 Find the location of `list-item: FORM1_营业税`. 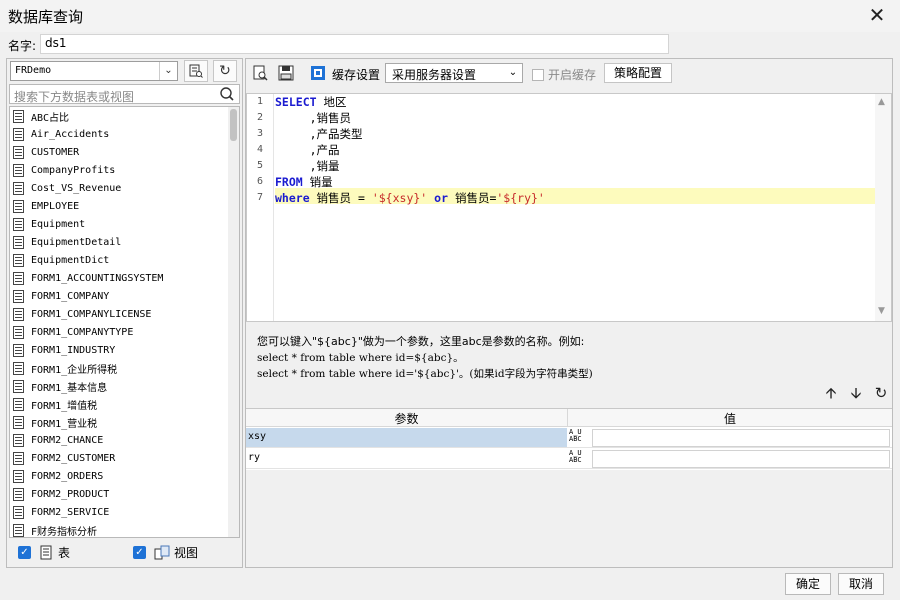

list-item: FORM1_营业税 is located at coordinates (55, 422).